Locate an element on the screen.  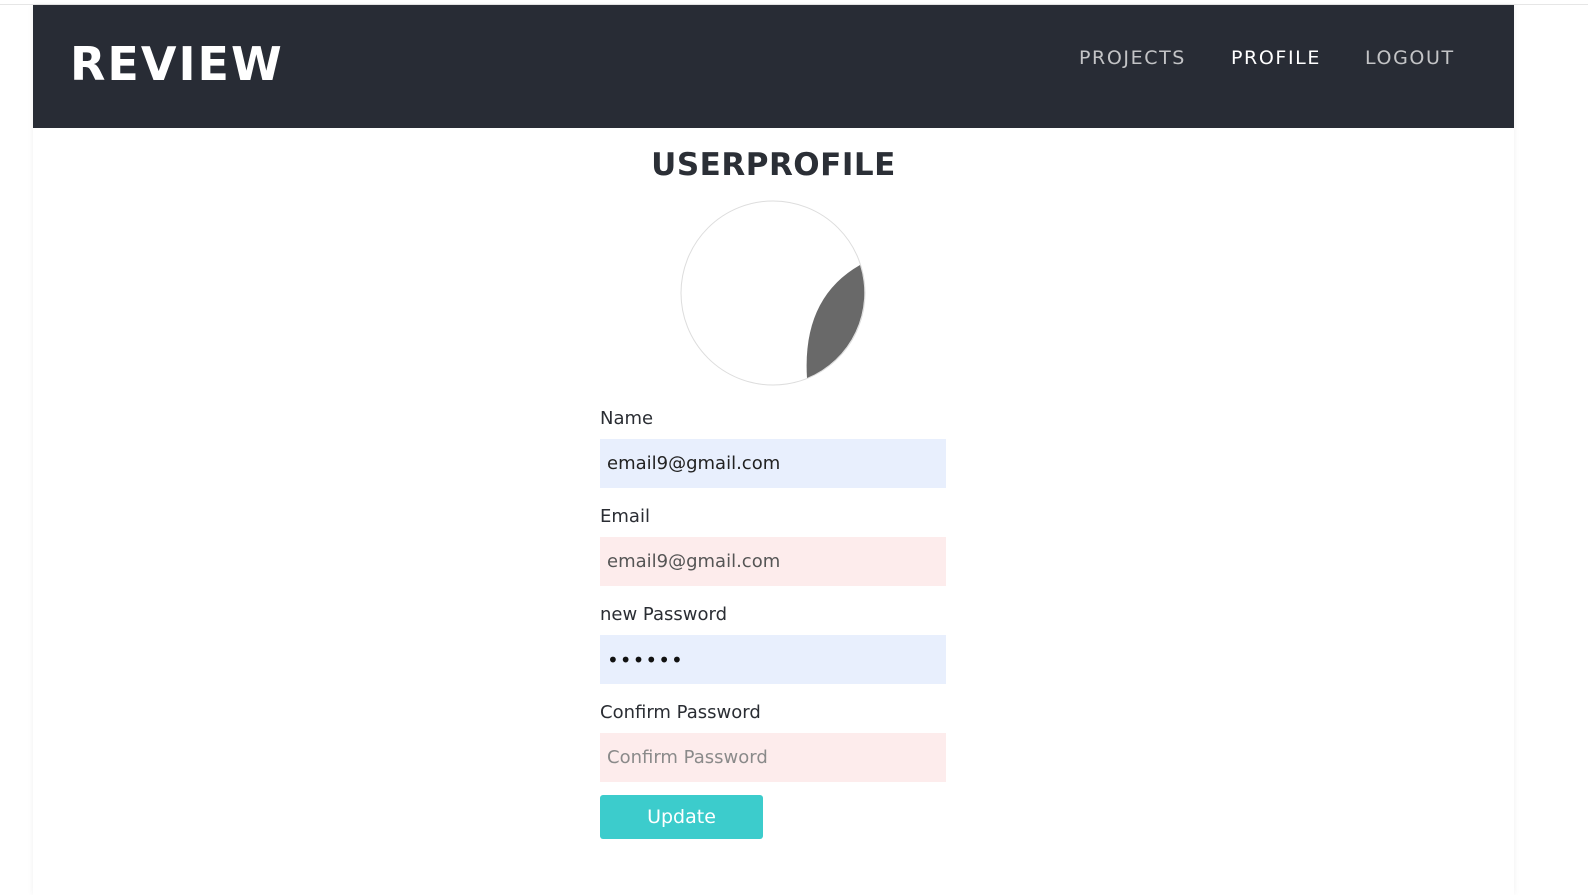
confirm-password-input is located at coordinates (773, 757).